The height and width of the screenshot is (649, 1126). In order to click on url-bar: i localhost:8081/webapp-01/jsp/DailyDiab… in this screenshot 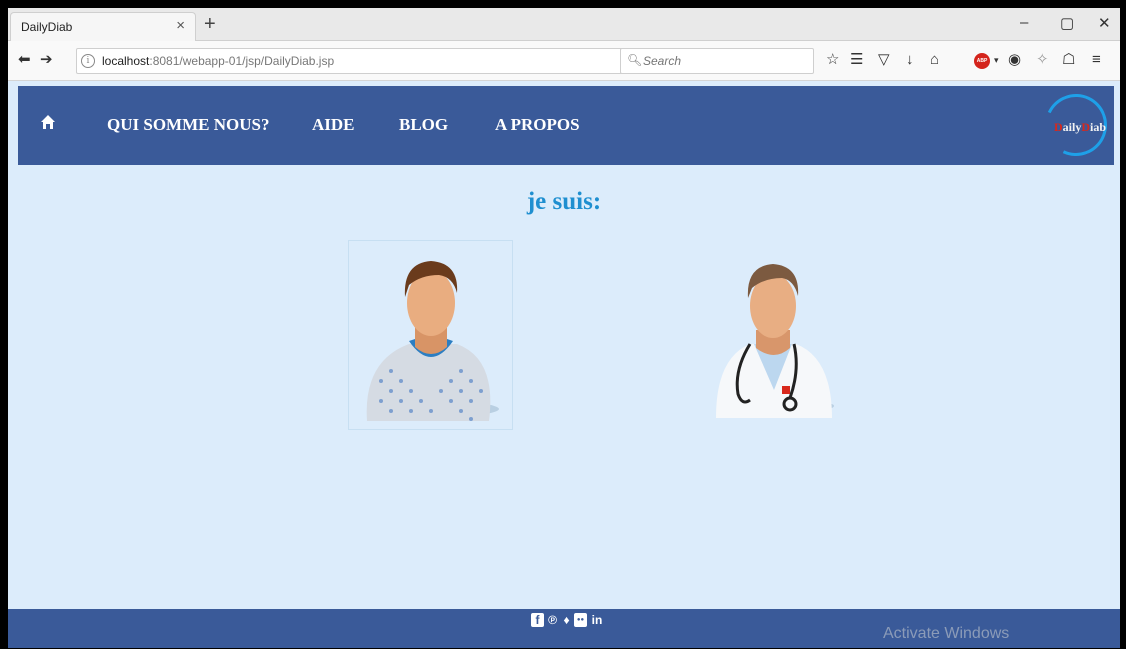, I will do `click(376, 61)`.